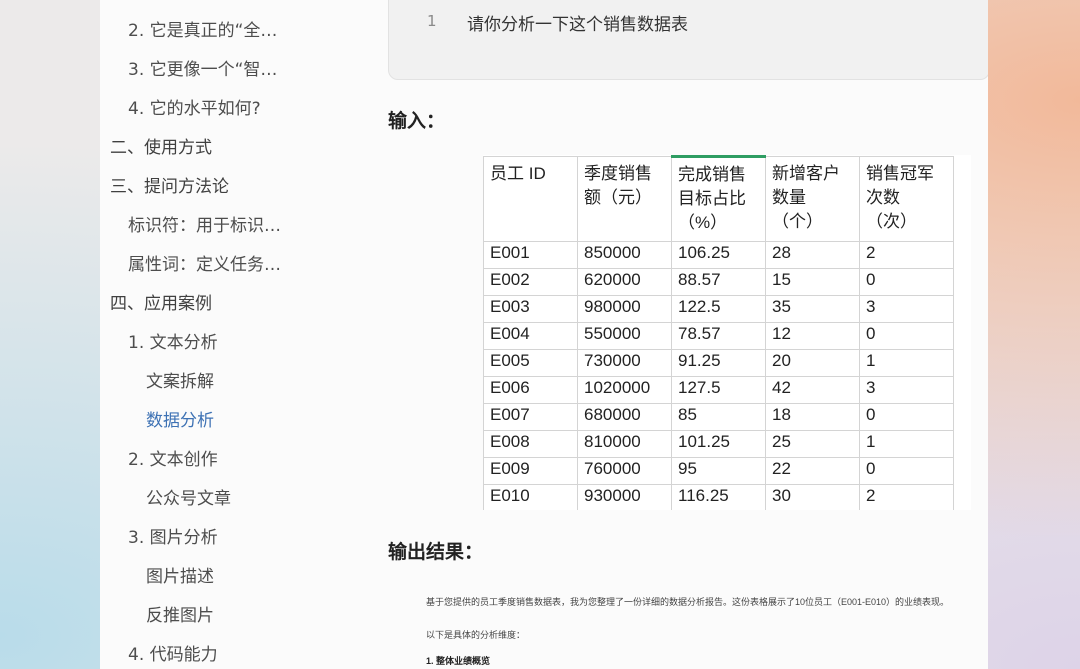 The width and height of the screenshot is (1080, 669). I want to click on table-row: E004 550000 78.57 12 0, so click(718, 336).